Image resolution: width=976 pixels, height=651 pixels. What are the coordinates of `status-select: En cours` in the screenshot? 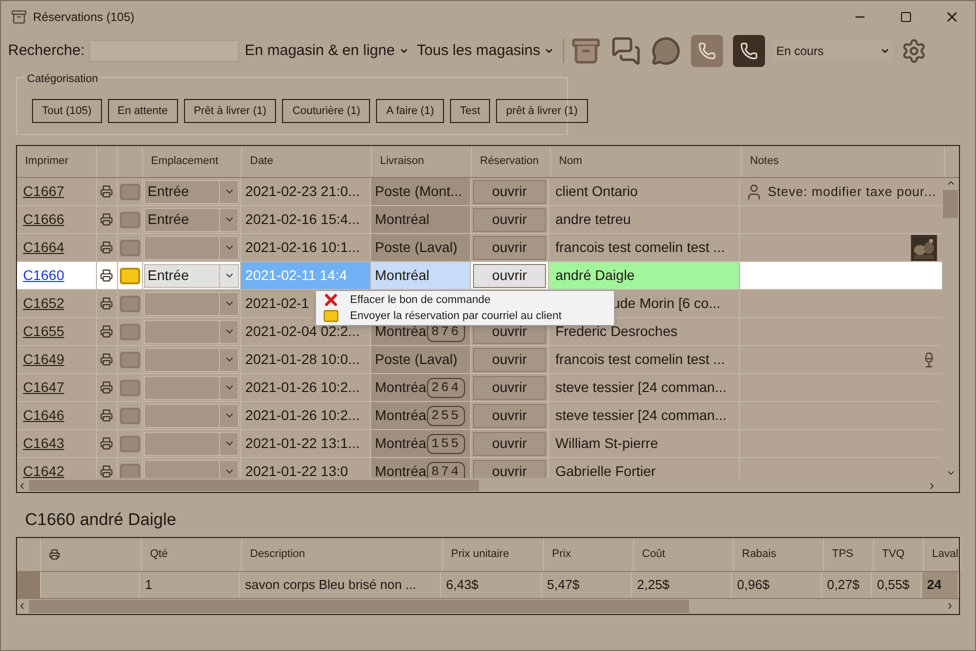 It's located at (833, 51).